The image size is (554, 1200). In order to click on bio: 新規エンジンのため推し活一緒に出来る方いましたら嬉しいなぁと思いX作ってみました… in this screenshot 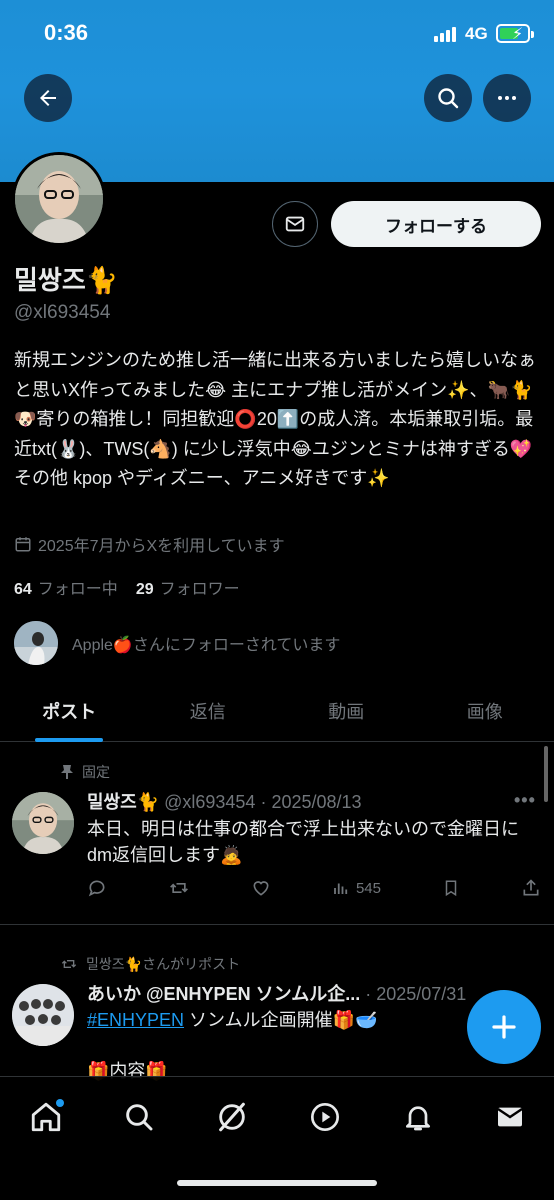, I will do `click(275, 419)`.